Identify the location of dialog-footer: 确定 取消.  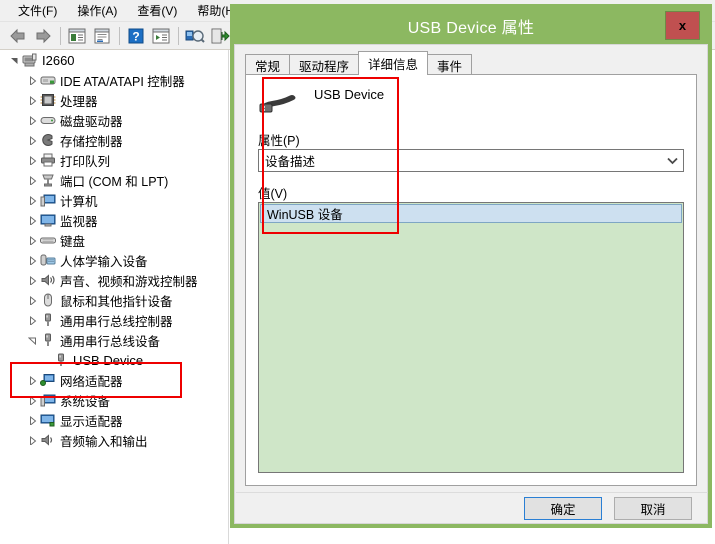
(472, 508).